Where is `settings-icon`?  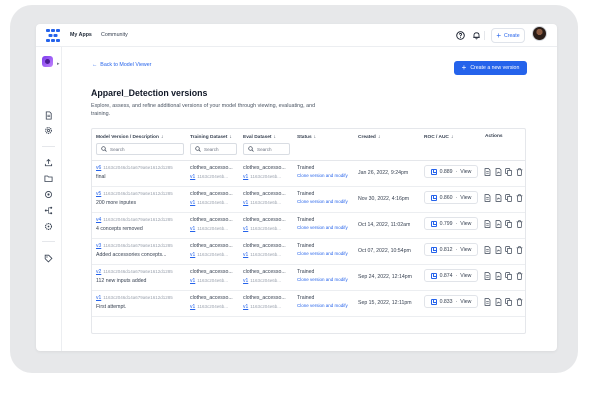 settings-icon is located at coordinates (48, 194).